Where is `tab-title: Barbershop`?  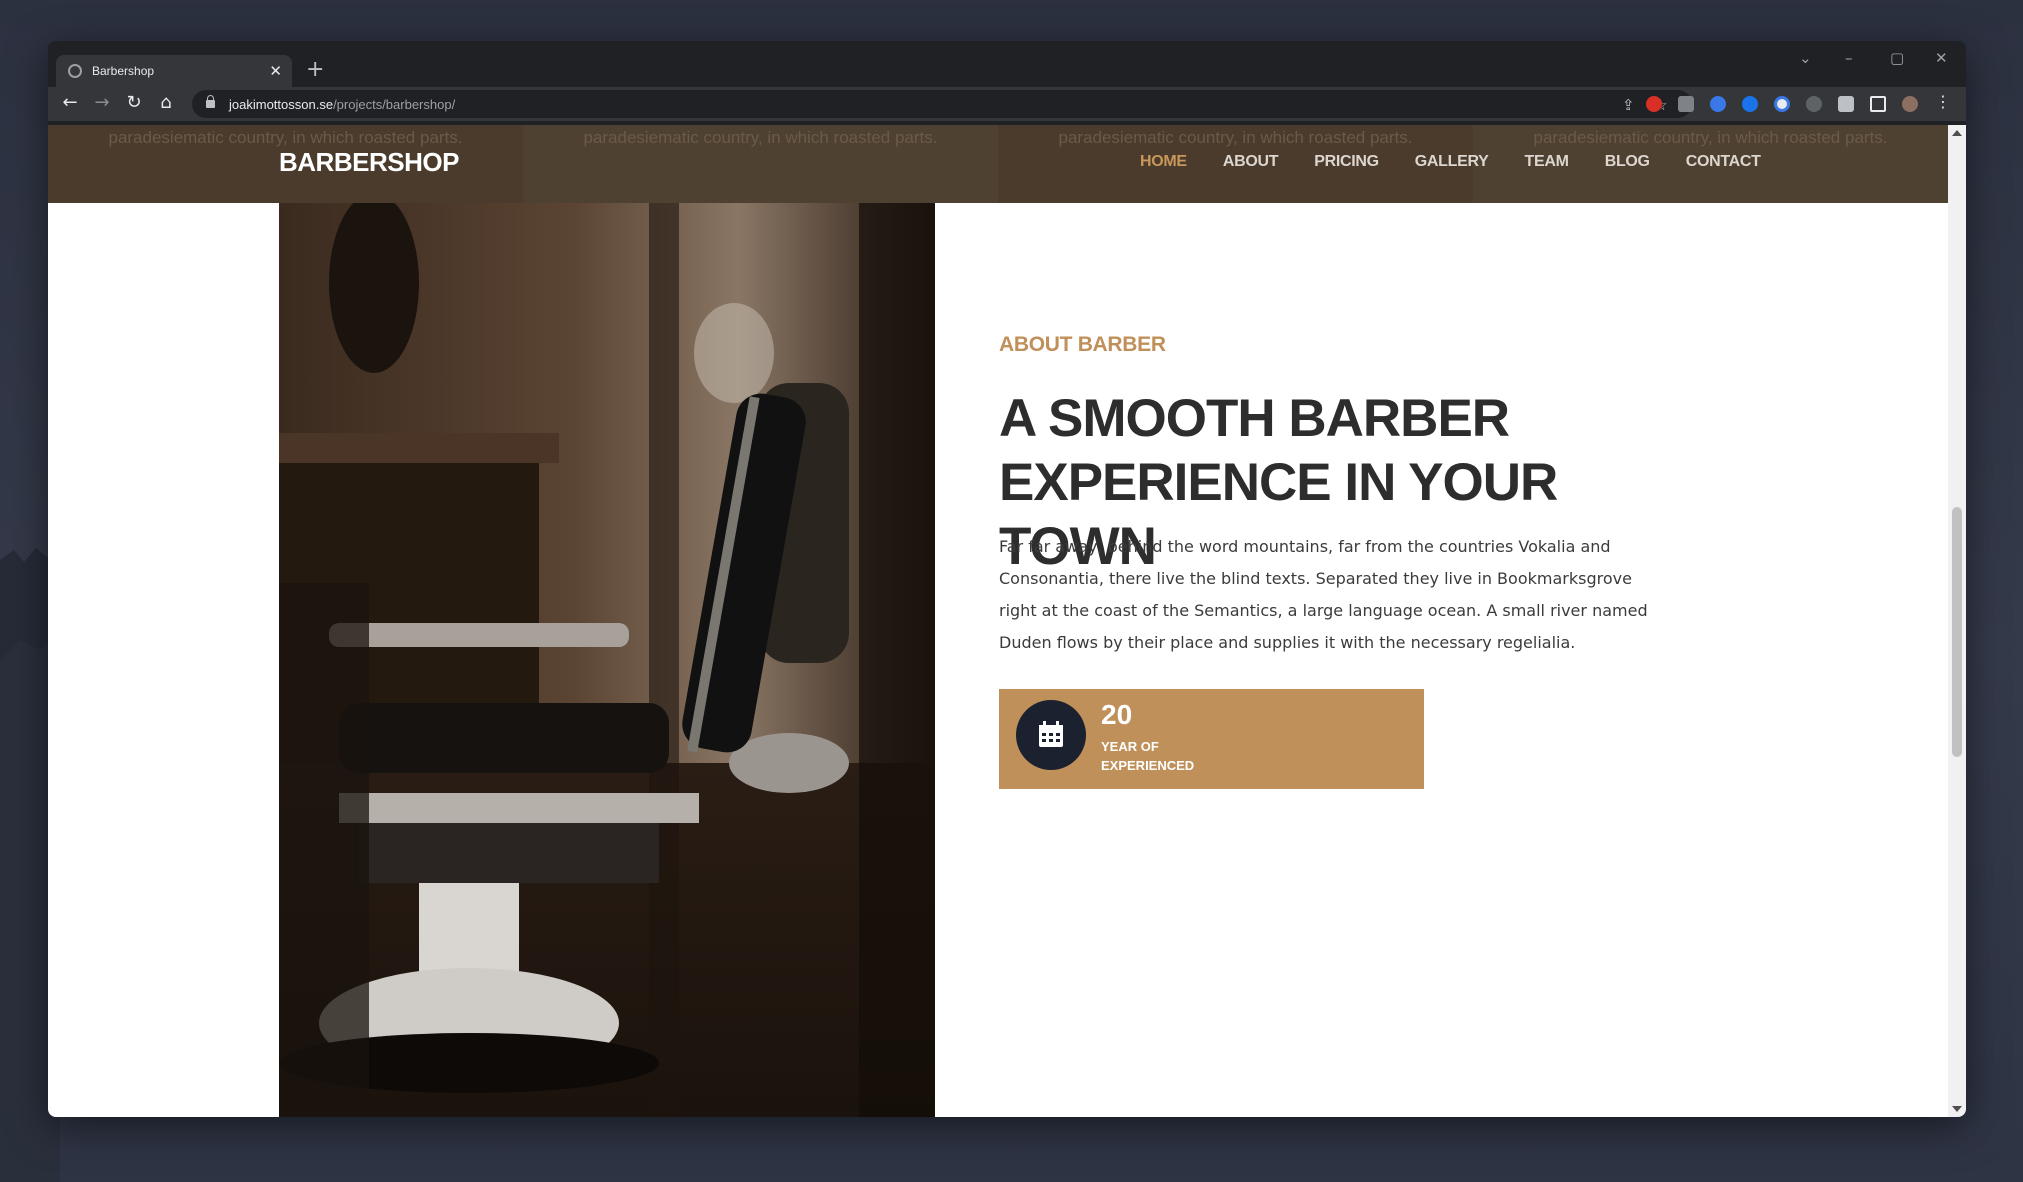 tab-title: Barbershop is located at coordinates (123, 71).